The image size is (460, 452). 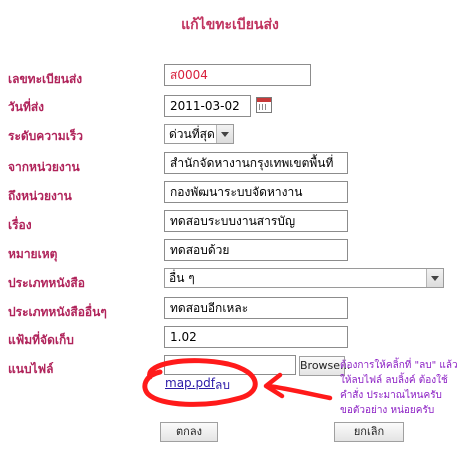 I want to click on save-button: ตกลง, so click(x=189, y=432).